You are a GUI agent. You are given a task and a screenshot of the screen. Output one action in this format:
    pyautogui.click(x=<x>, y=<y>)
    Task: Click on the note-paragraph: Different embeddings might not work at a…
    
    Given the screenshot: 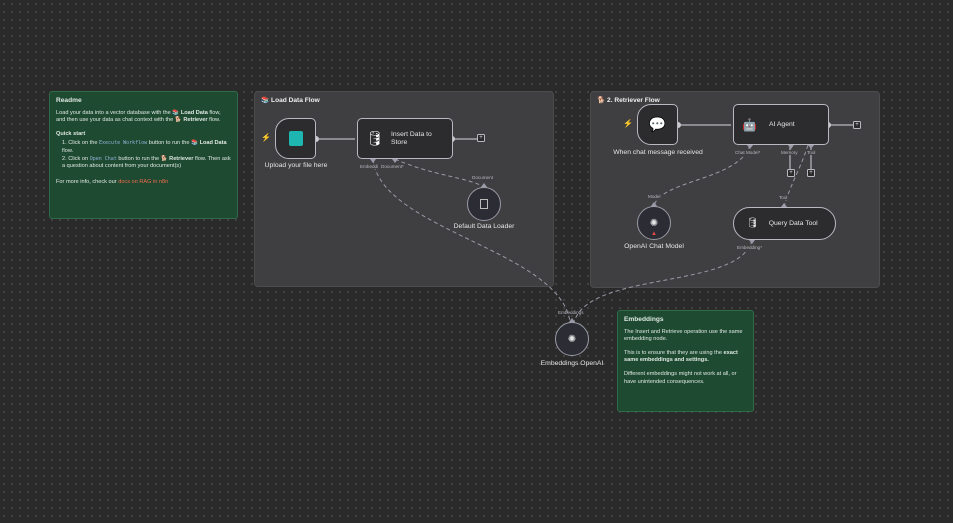 What is the action you would take?
    pyautogui.click(x=680, y=377)
    